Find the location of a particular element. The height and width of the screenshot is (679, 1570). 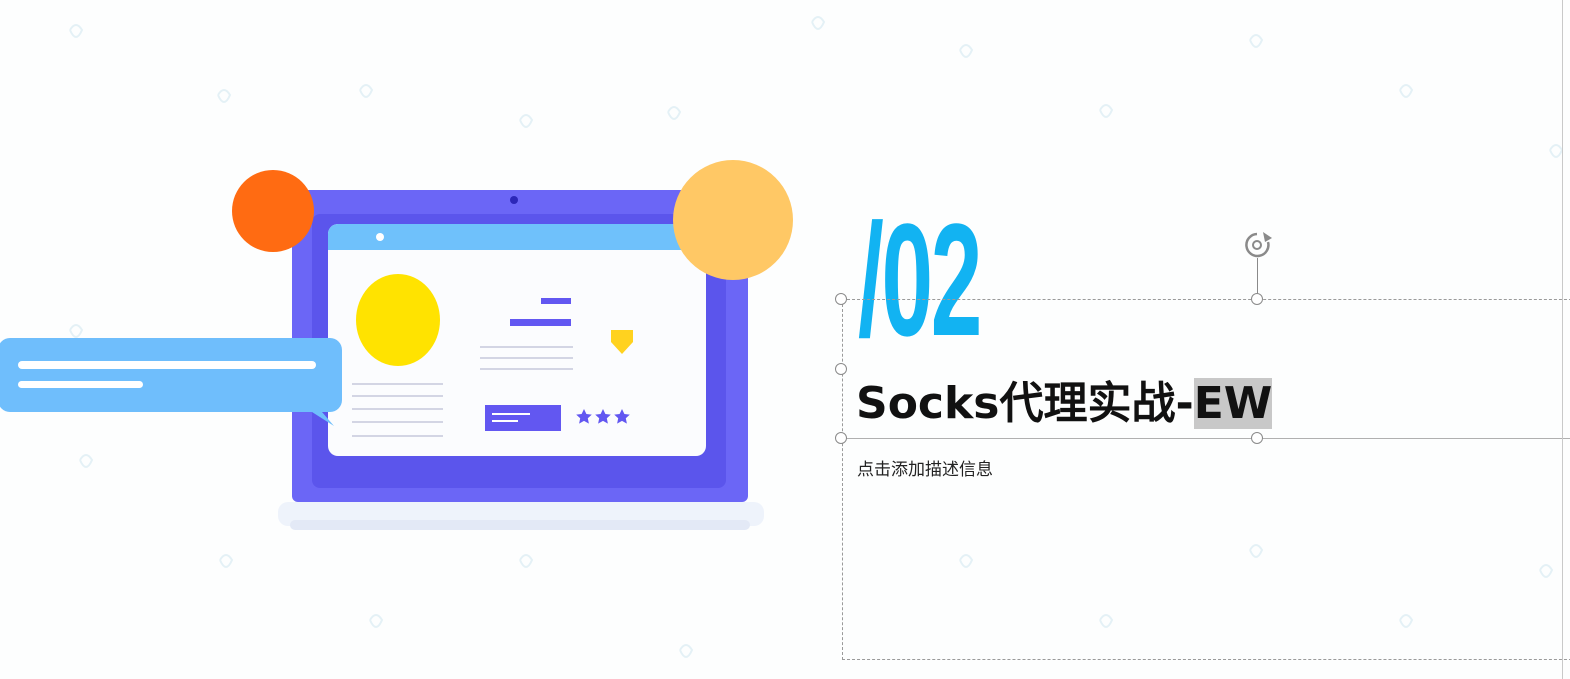

rotate-handle-icon is located at coordinates (1263, 245).